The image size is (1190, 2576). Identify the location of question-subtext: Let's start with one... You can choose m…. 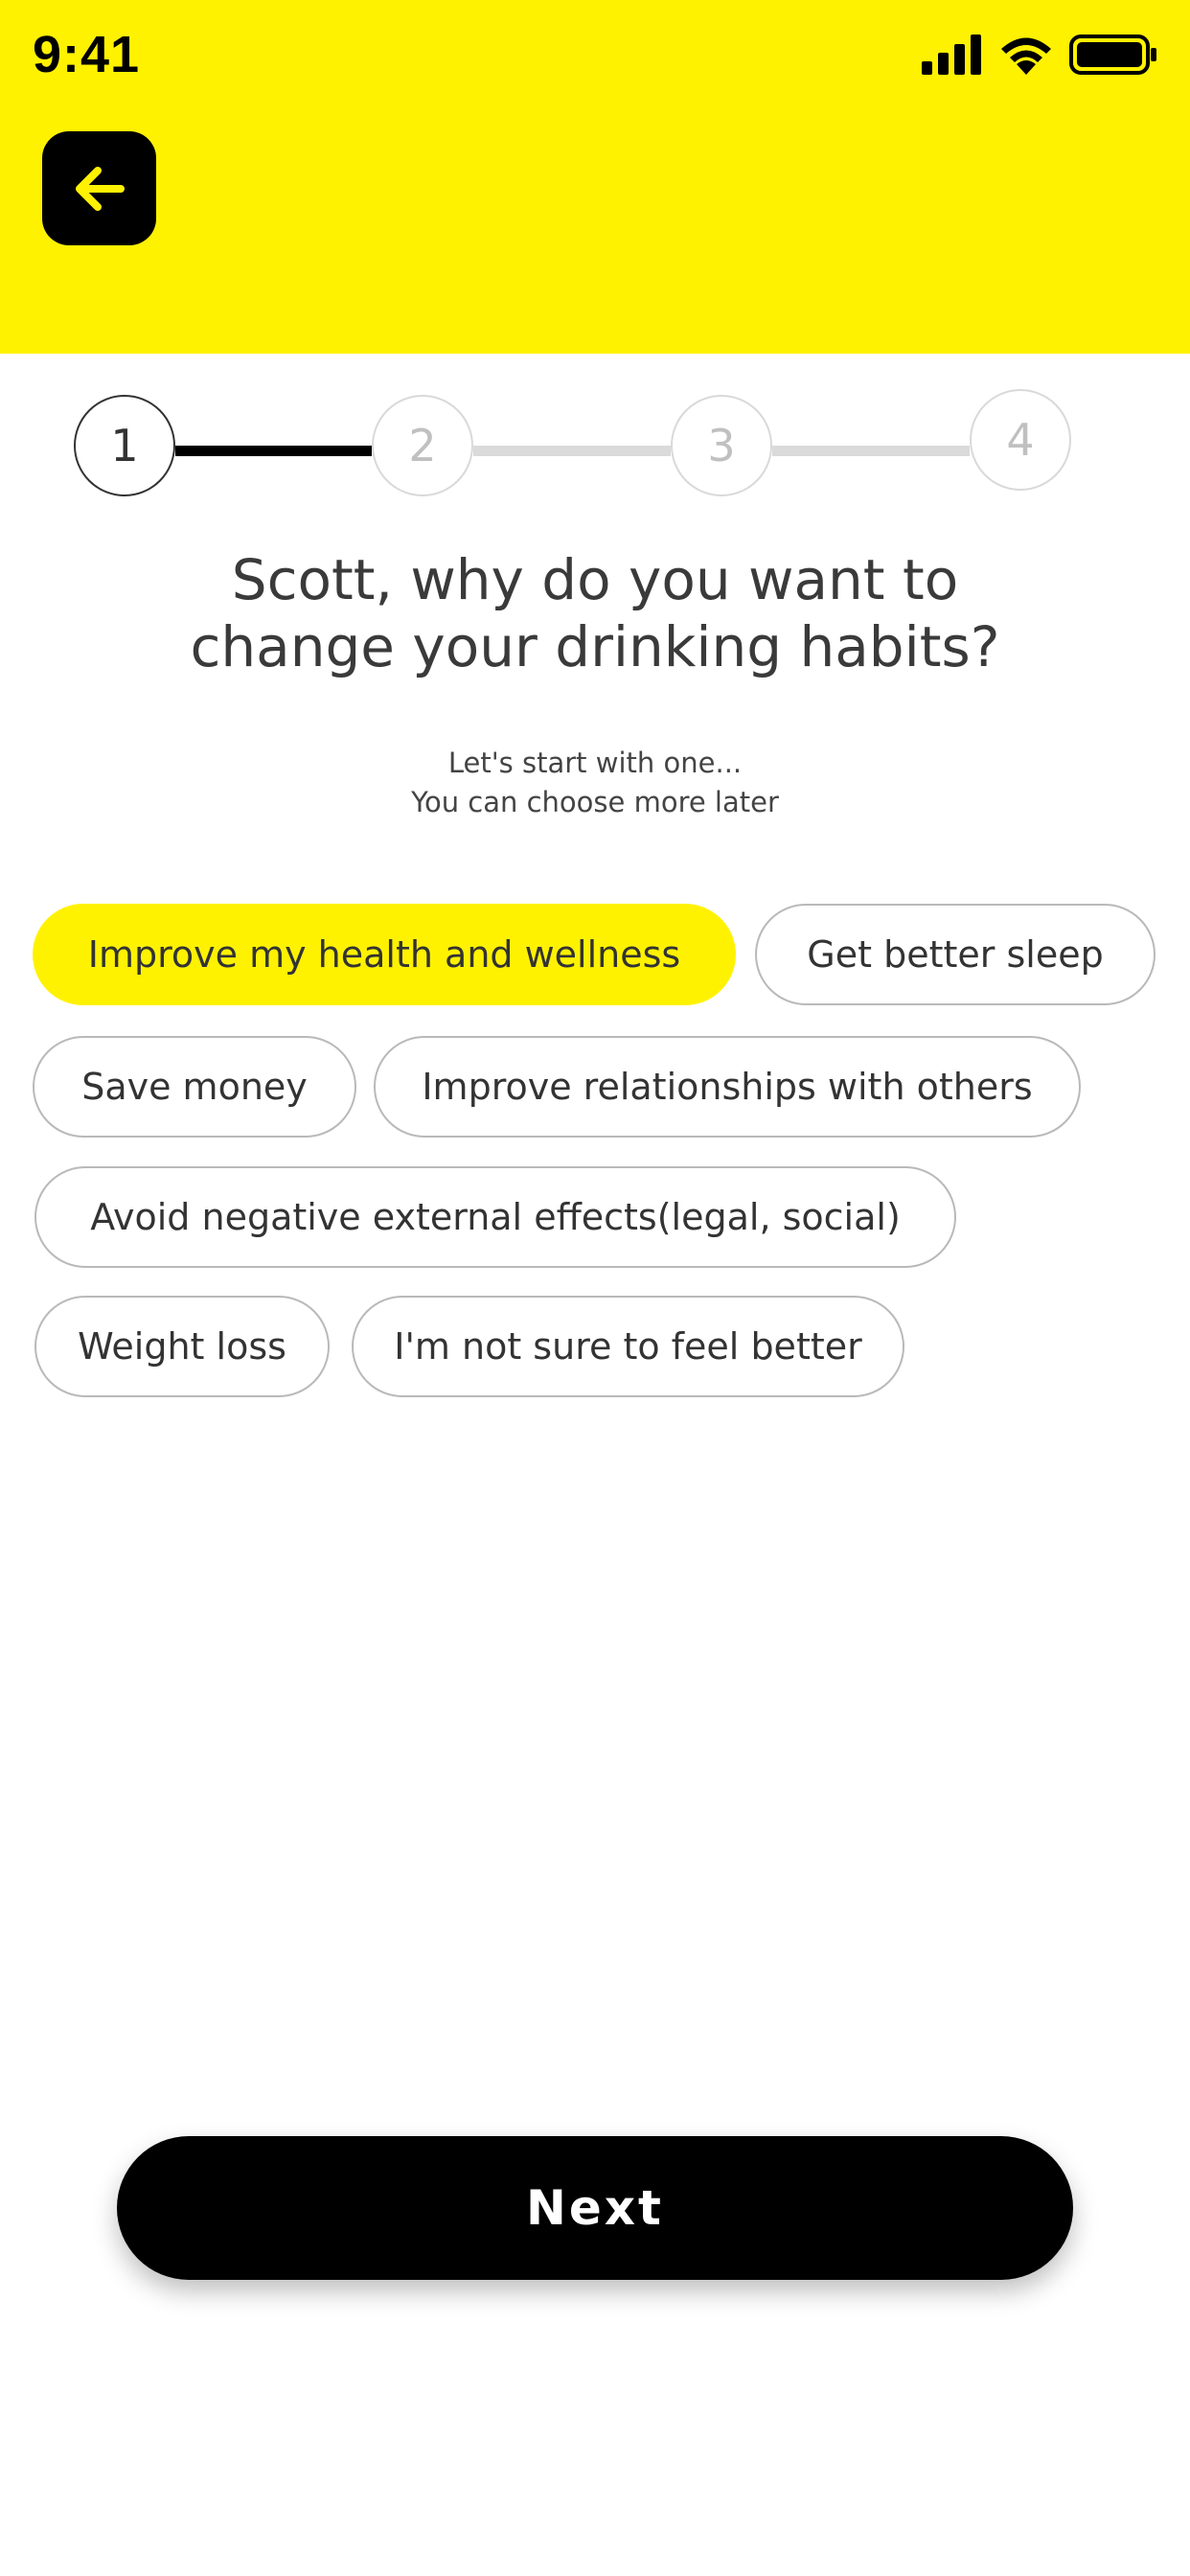
(595, 783).